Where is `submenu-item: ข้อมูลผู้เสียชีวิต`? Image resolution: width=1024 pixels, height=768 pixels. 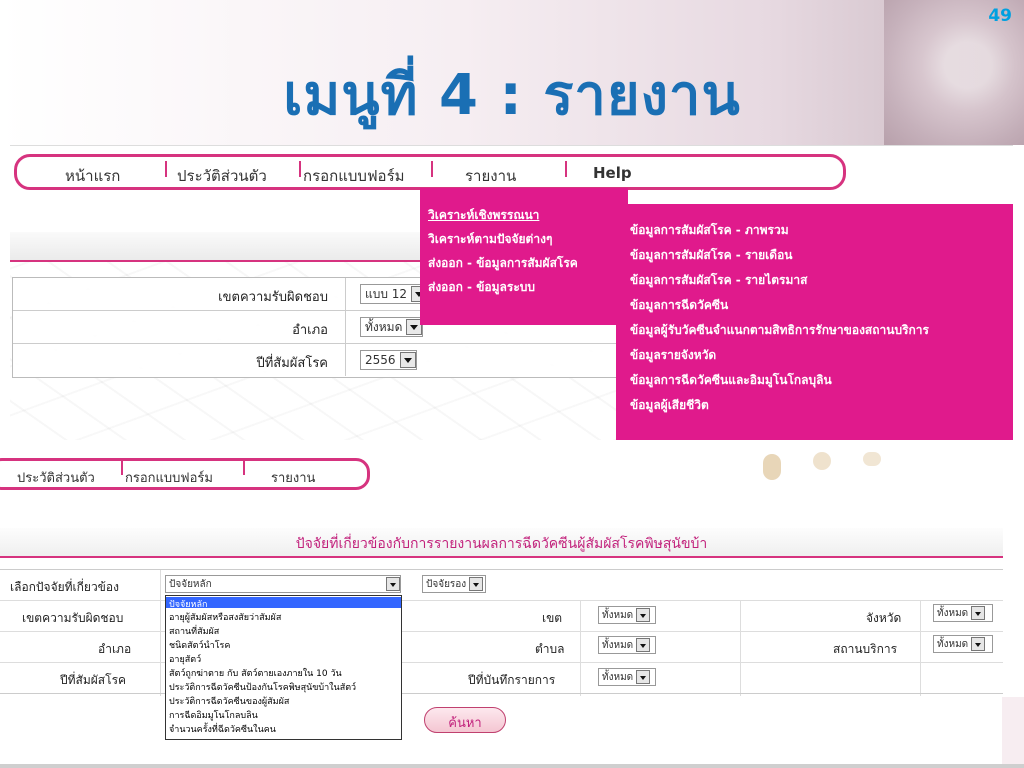 submenu-item: ข้อมูลผู้เสียชีวิต is located at coordinates (669, 405).